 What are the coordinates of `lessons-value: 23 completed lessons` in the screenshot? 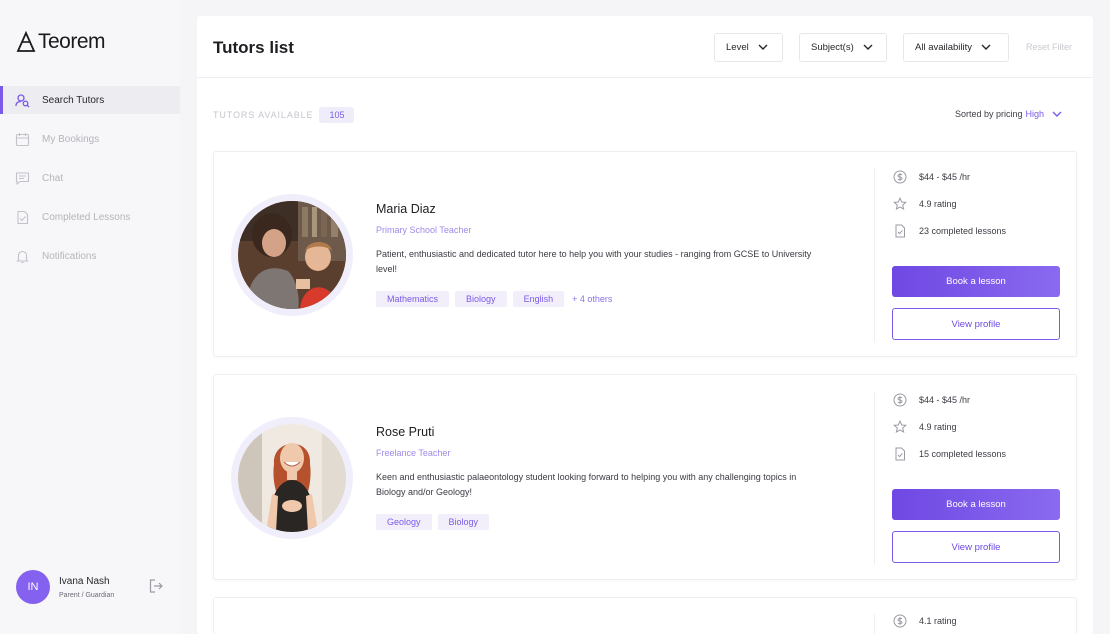 It's located at (963, 231).